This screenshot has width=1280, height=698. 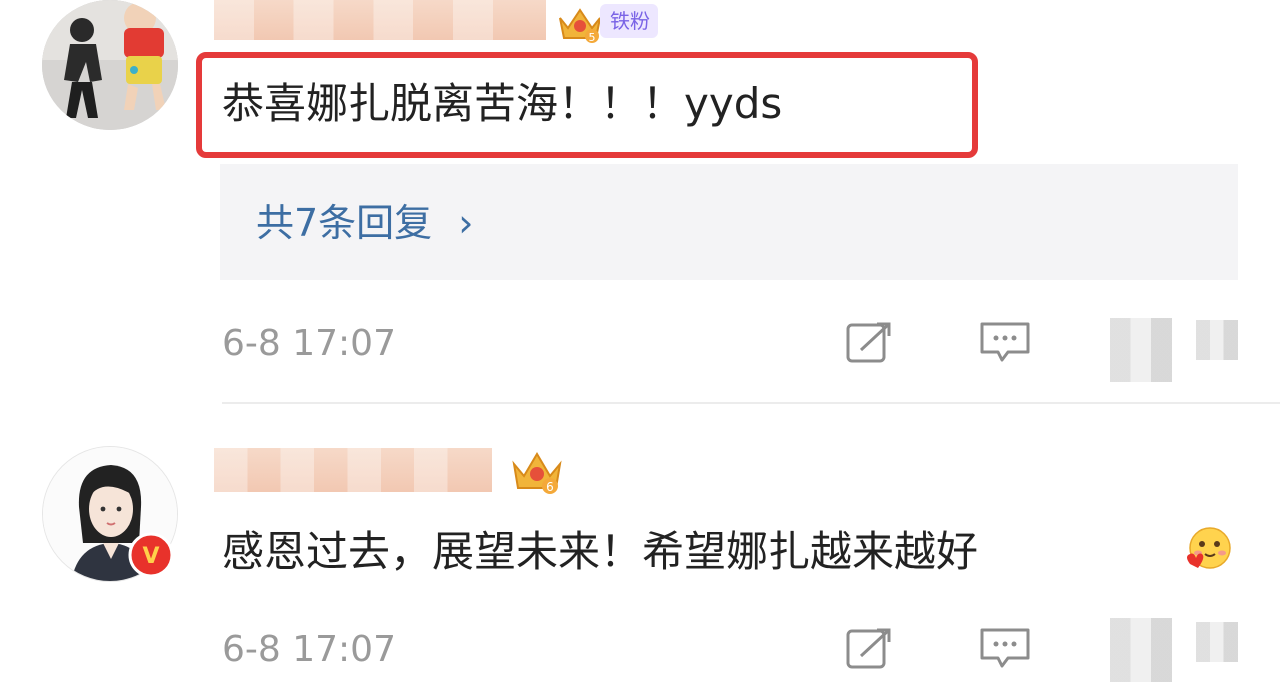 I want to click on crown-level-label: 5, so click(x=592, y=37).